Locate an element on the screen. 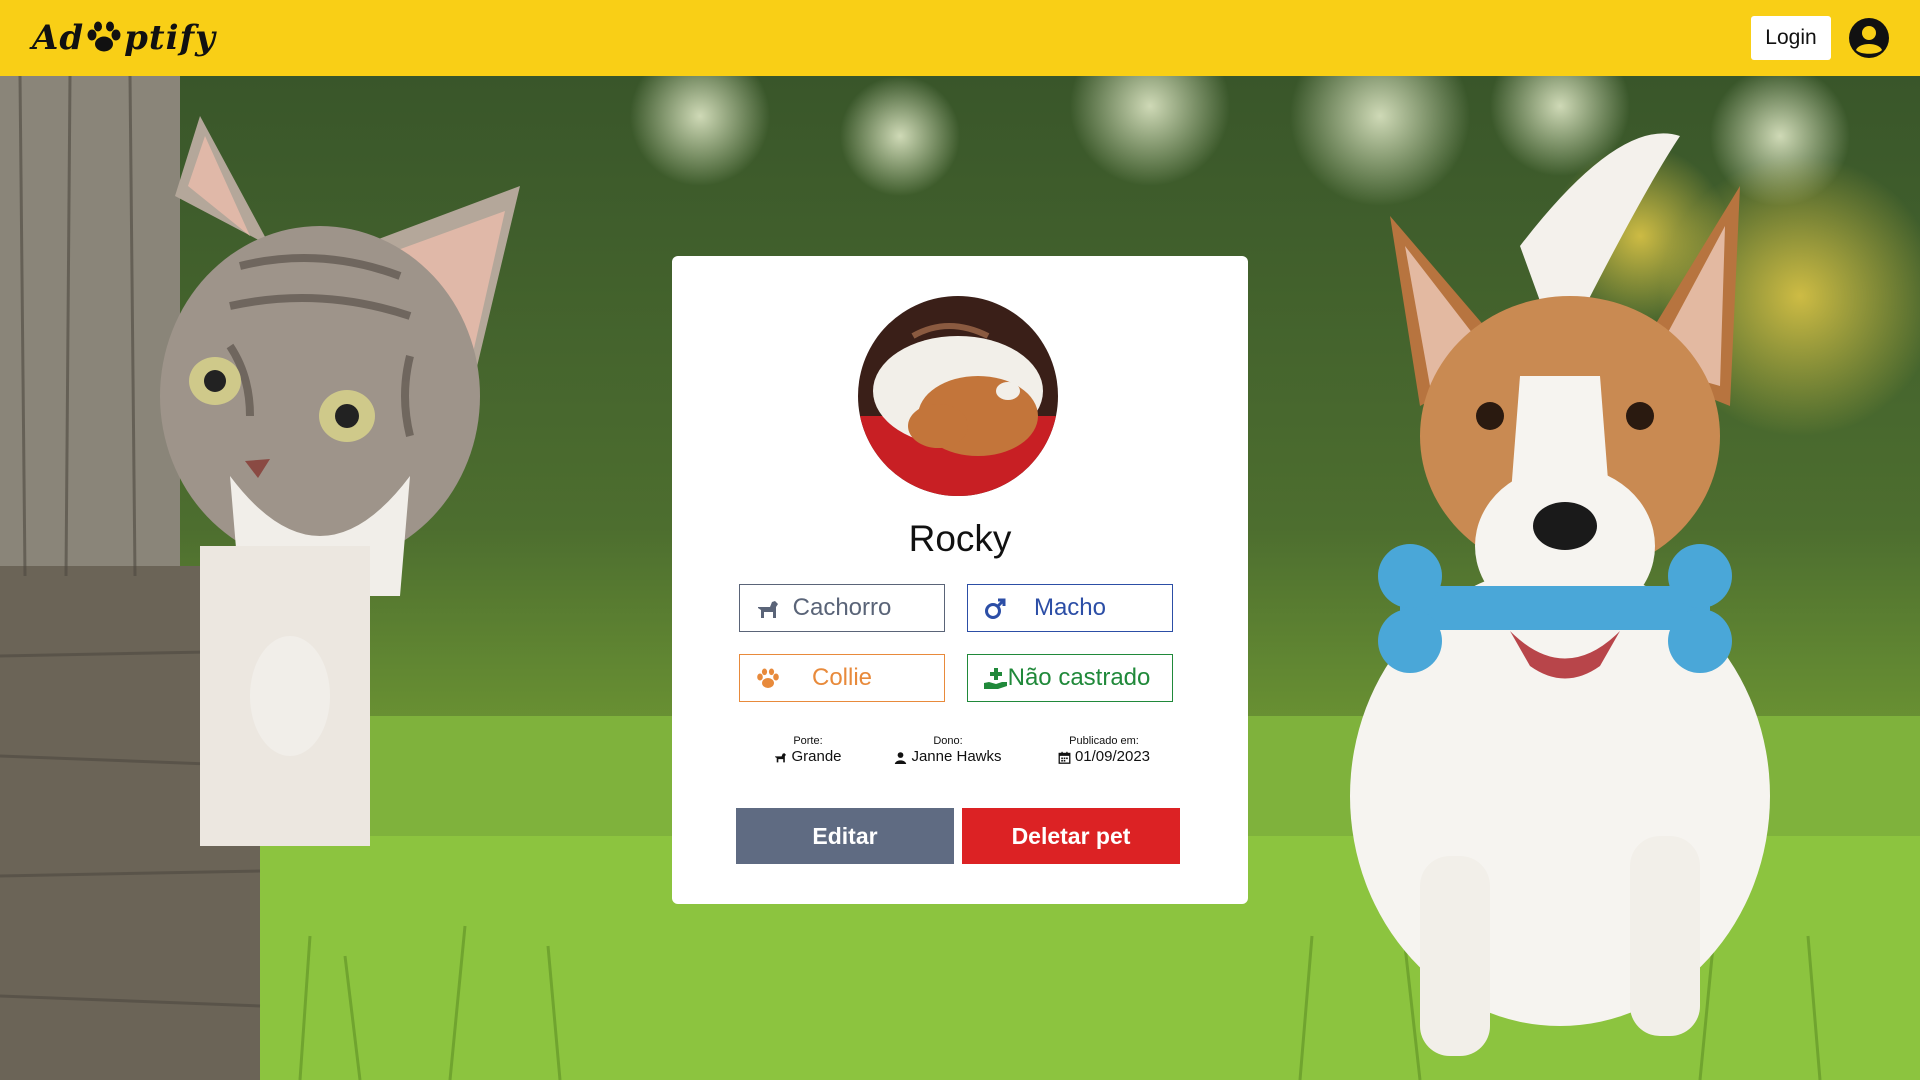  breed-tag: Collie is located at coordinates (842, 678).